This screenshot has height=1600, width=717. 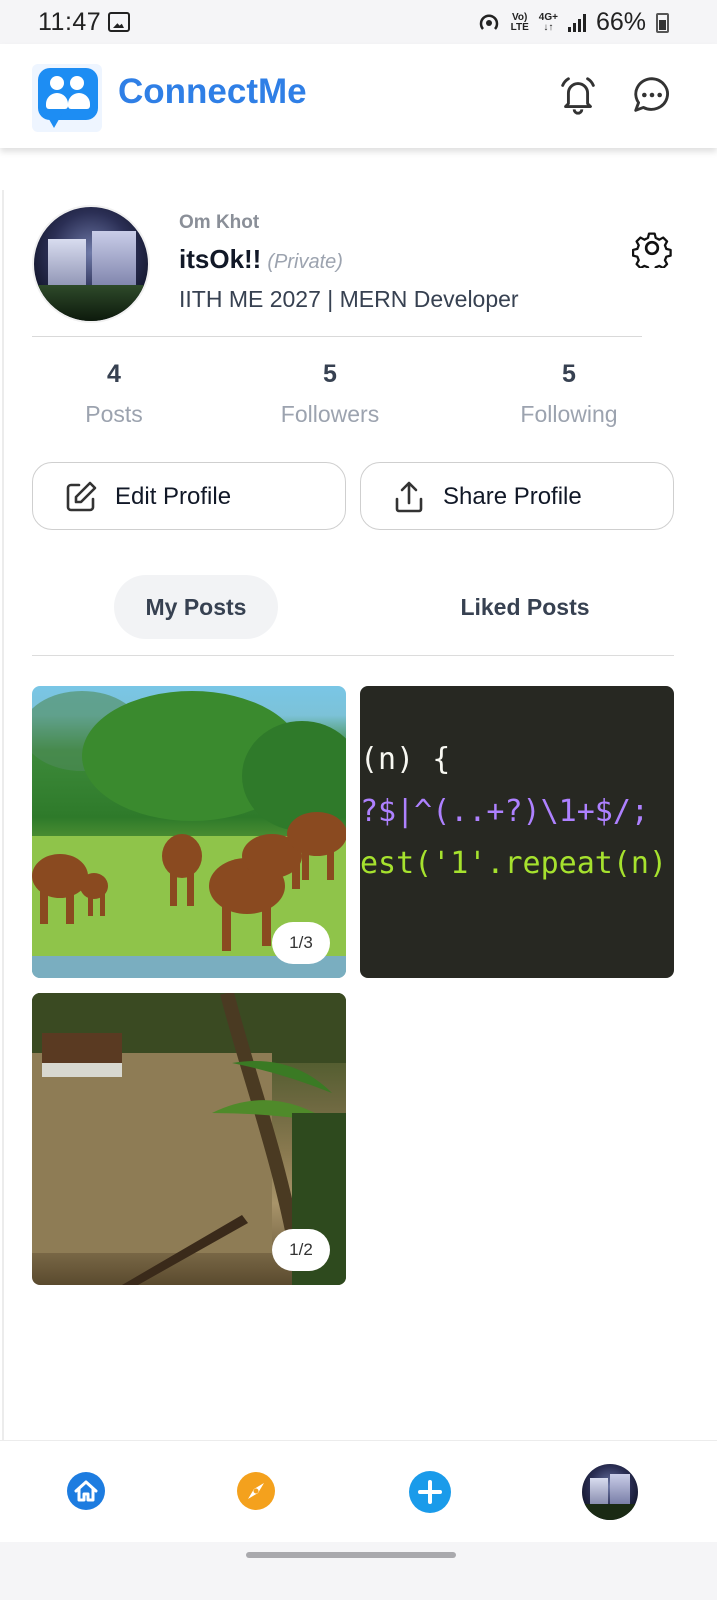 I want to click on battery-icon, so click(x=662, y=22).